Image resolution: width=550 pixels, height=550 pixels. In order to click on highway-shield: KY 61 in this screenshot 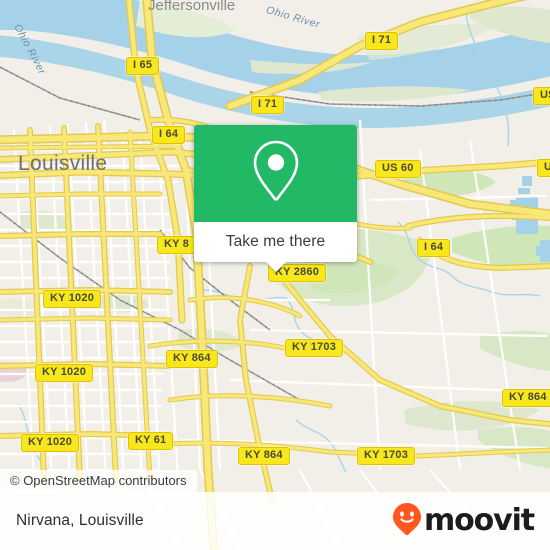, I will do `click(151, 441)`.